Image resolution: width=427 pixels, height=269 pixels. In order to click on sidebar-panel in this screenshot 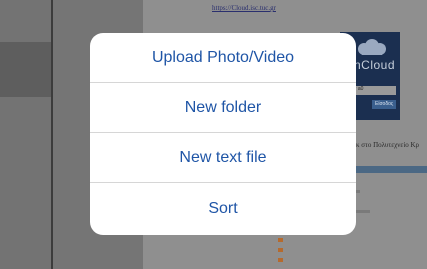, I will do `click(25, 134)`.